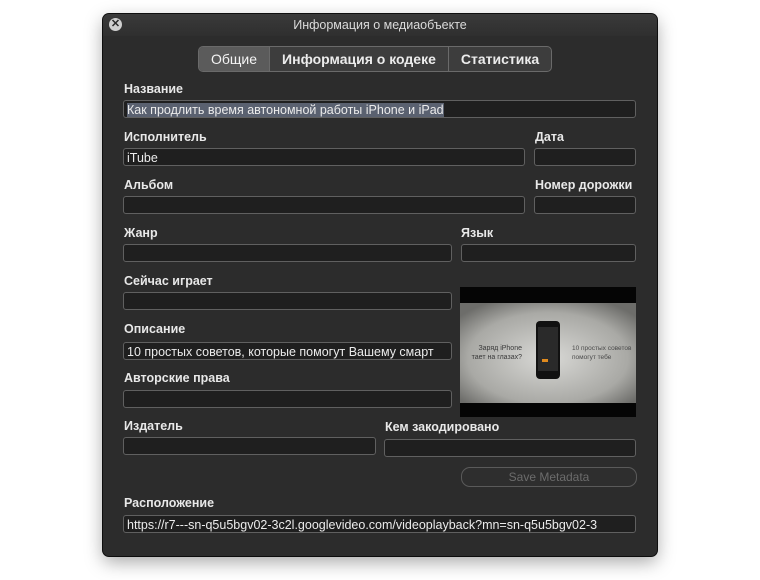 The height and width of the screenshot is (580, 760). Describe the element at coordinates (584, 185) in the screenshot. I see `track-number-label: Номер дорожки` at that location.